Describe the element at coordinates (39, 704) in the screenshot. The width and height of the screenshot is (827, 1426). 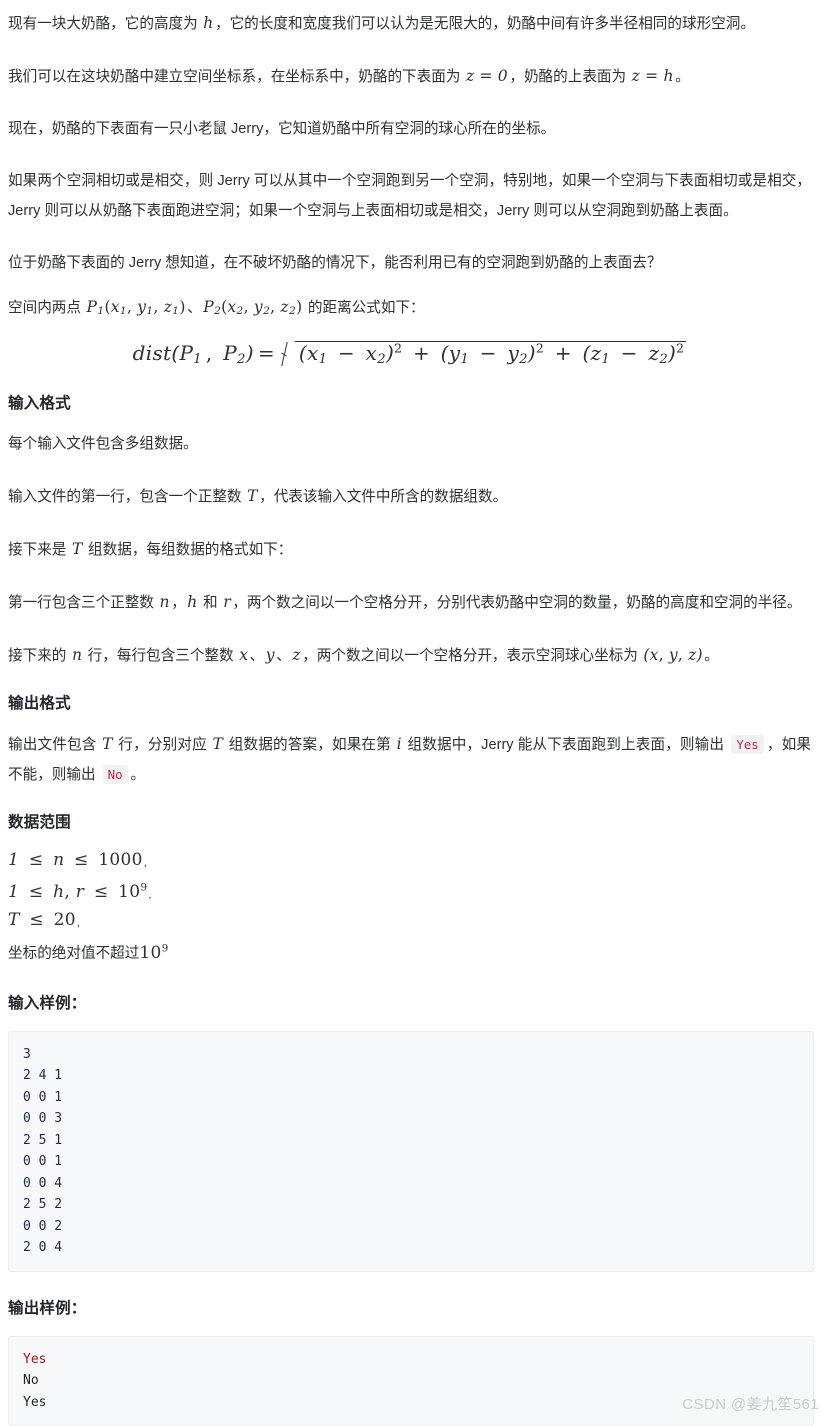
I see `heading-output-format: 输出格式` at that location.